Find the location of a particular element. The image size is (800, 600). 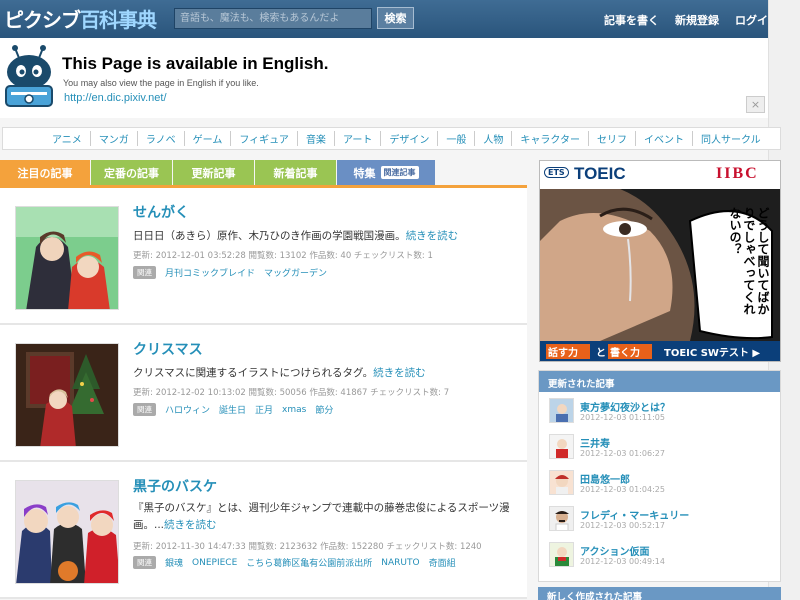

recent-item-title: 三井寿 is located at coordinates (595, 444).